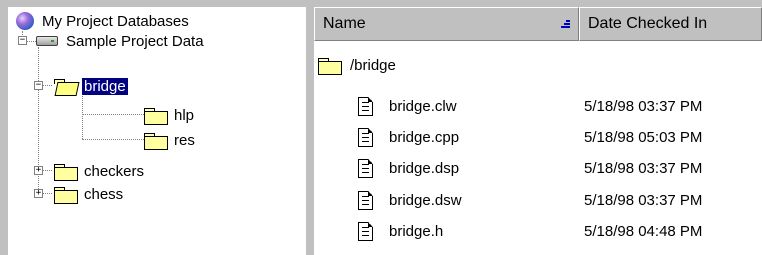 The width and height of the screenshot is (762, 255). I want to click on name-cell: bridge.cpp, so click(409, 137).